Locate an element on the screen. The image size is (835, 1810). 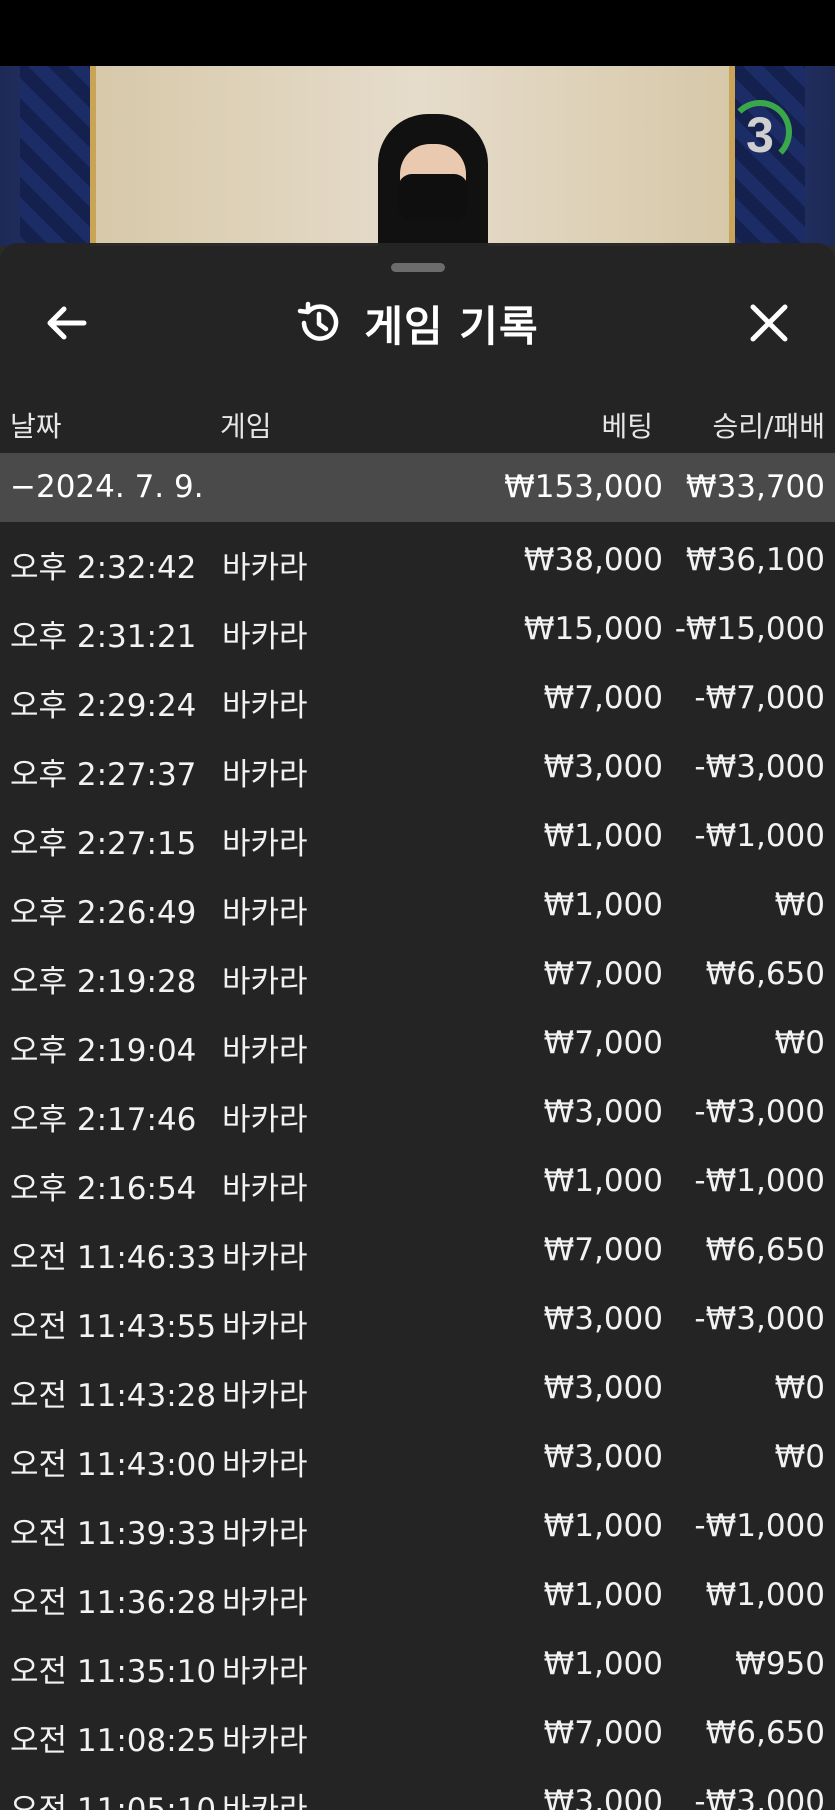
table-row: 오전 11:36:28 바카라 ₩1,000 ₩1,000 is located at coordinates (417, 1597).